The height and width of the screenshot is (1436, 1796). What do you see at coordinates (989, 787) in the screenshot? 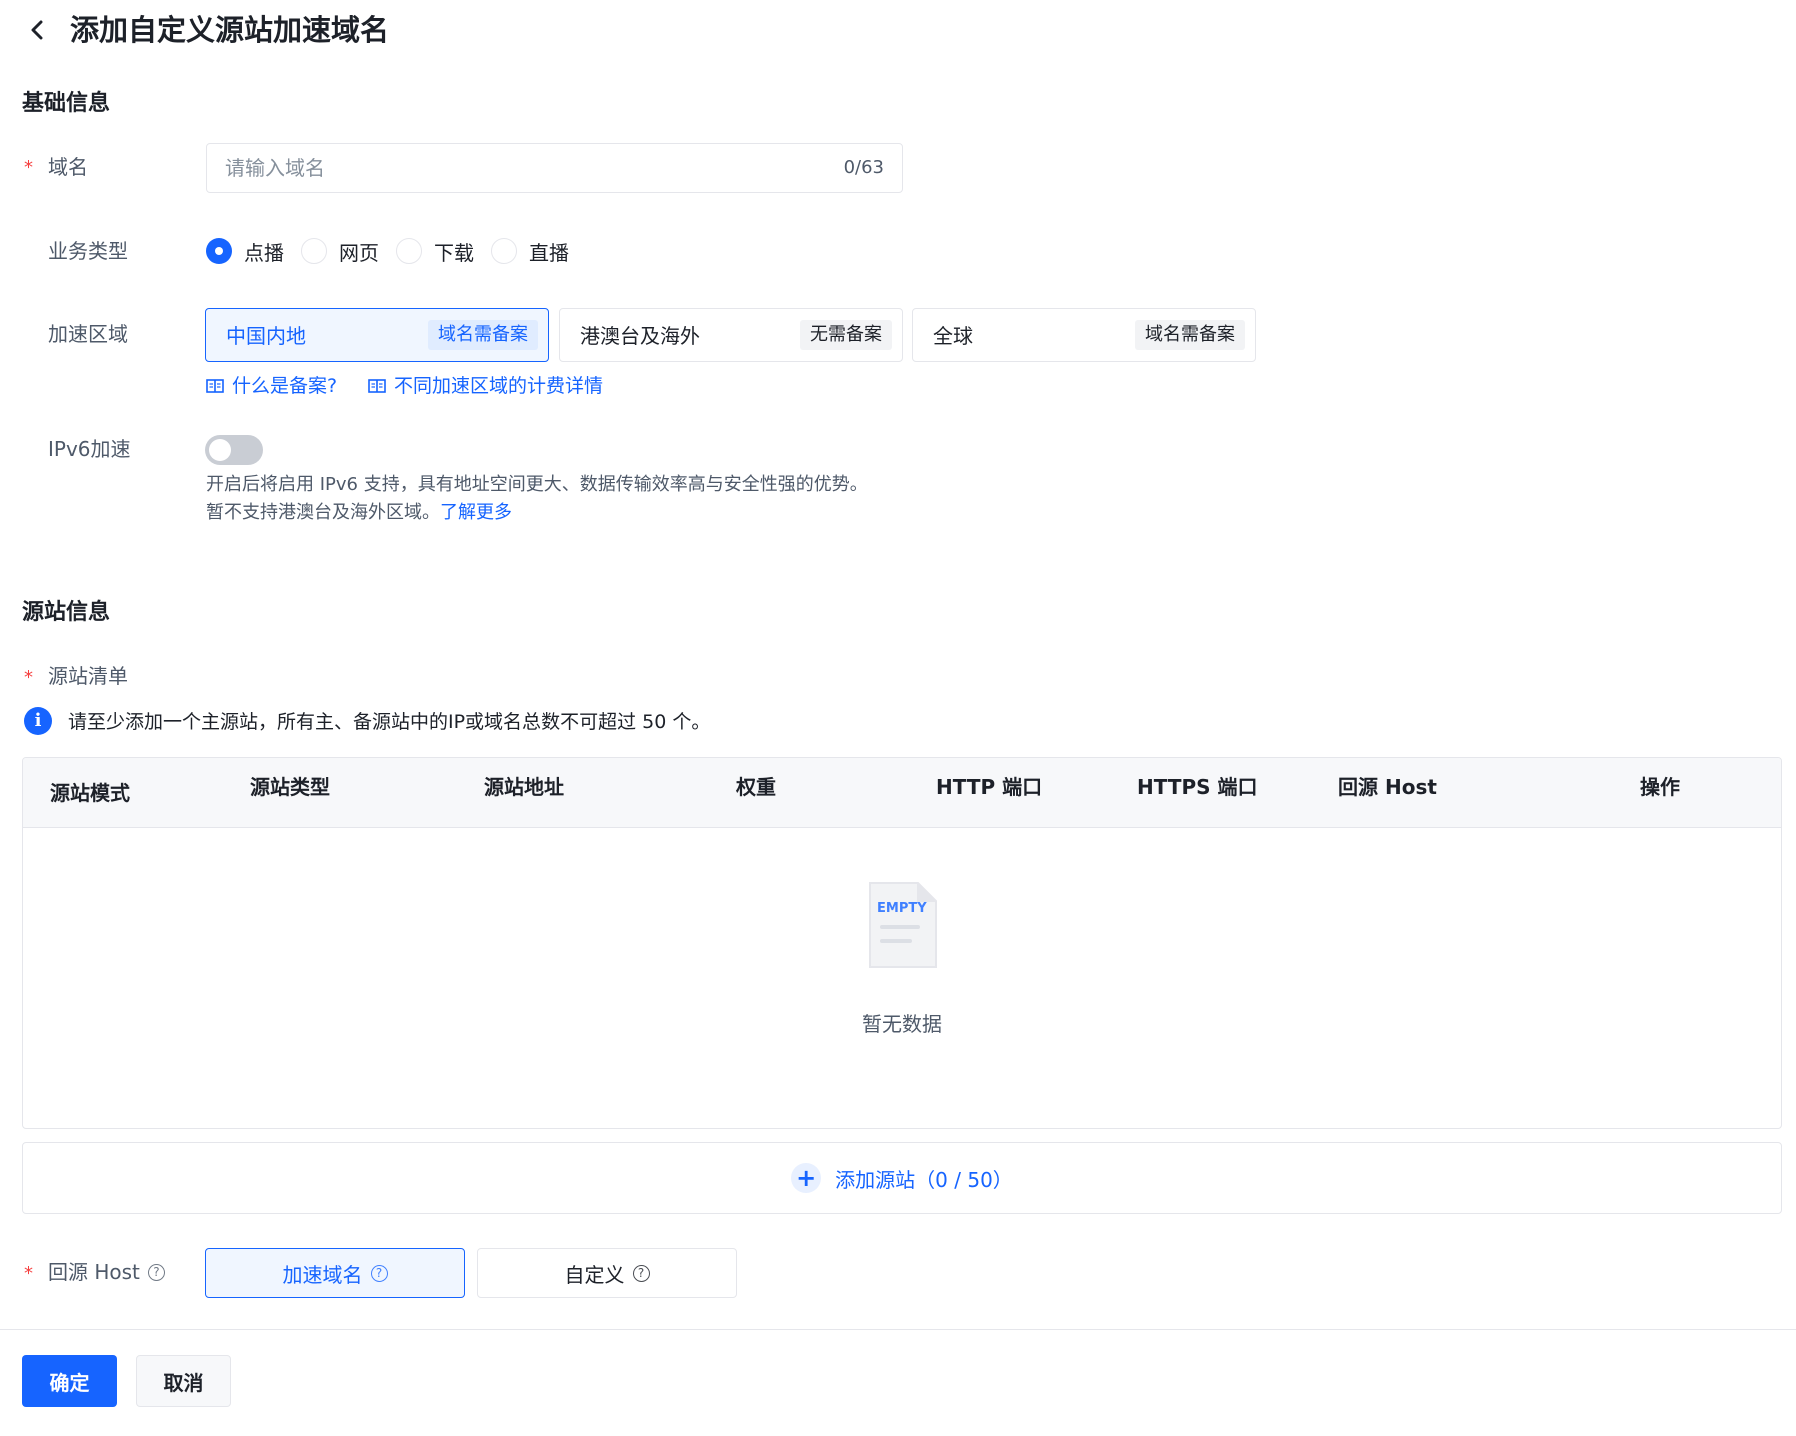
I see `column-header-http-port: HTTP 端口` at bounding box center [989, 787].